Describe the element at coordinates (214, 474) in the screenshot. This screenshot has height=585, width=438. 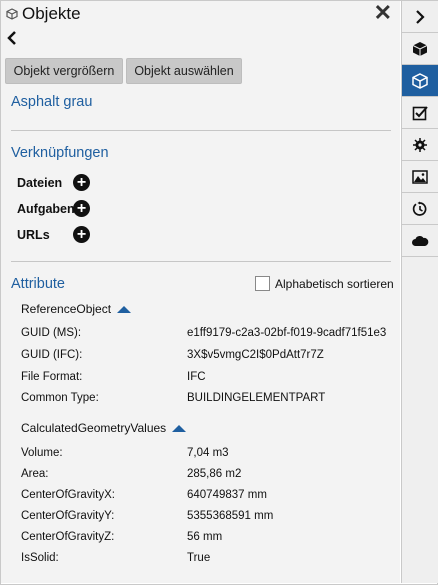
I see `property-value: 285,86 m2` at that location.